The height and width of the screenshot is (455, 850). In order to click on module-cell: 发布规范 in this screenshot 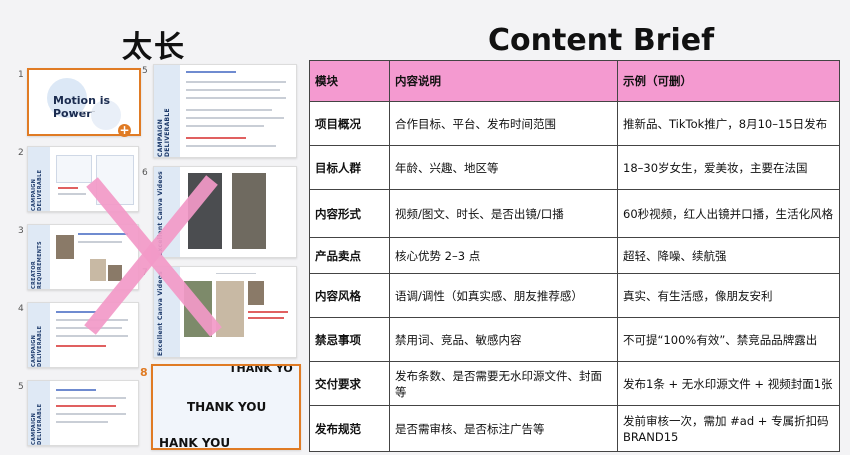, I will do `click(349, 428)`.